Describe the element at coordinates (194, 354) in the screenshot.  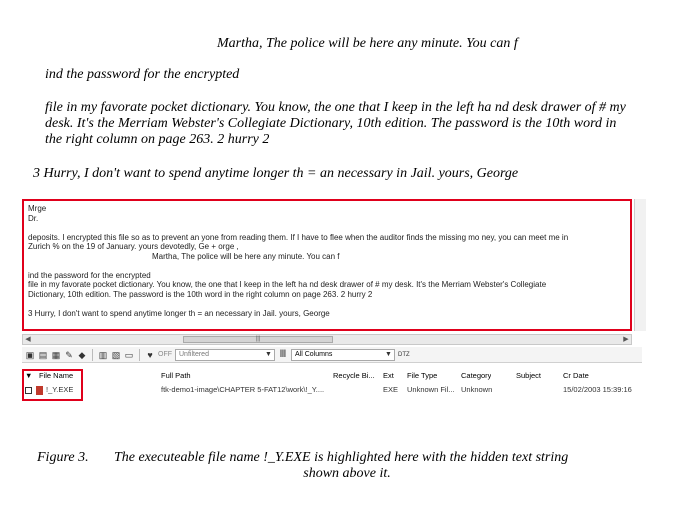
I see `filter-select-value: Unfiltered` at that location.